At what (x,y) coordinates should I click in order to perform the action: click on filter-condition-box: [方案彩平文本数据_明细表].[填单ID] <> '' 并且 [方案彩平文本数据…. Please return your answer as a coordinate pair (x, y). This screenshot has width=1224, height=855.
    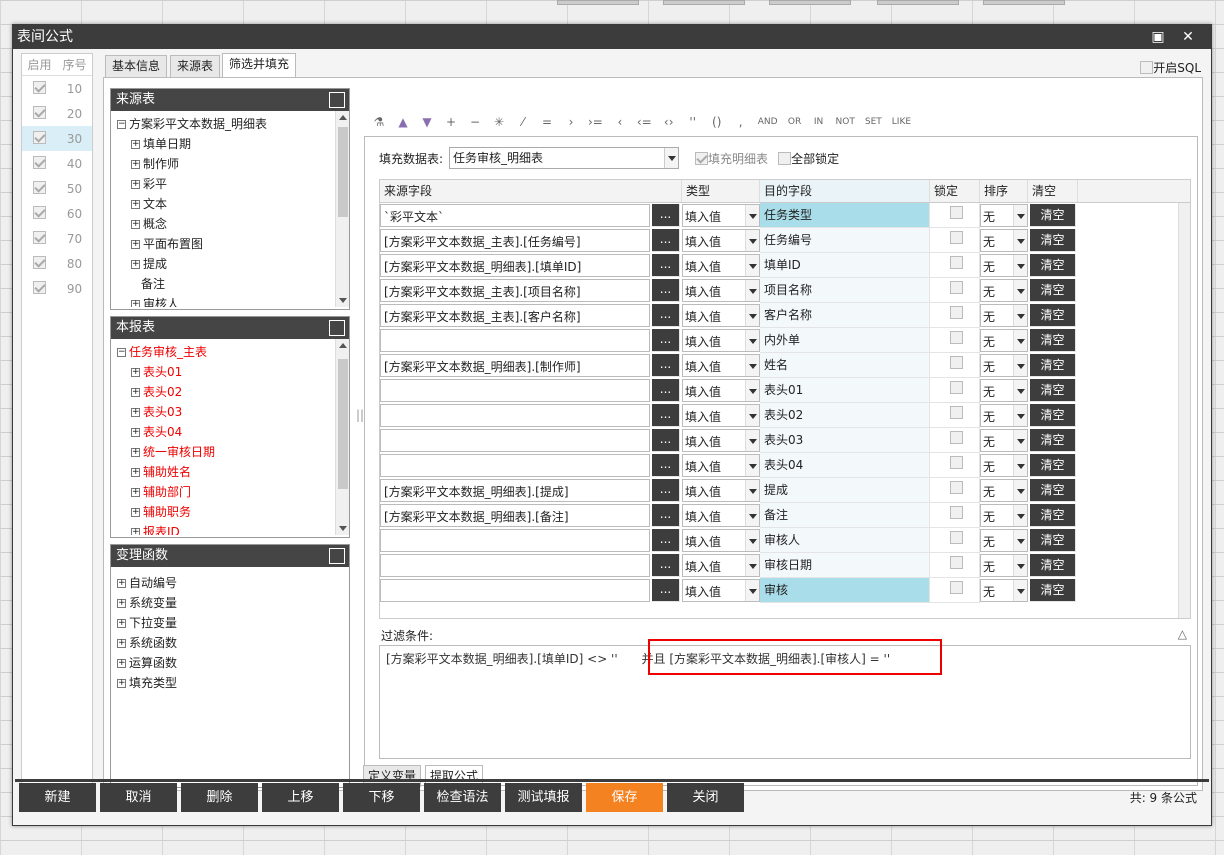
    Looking at the image, I should click on (785, 699).